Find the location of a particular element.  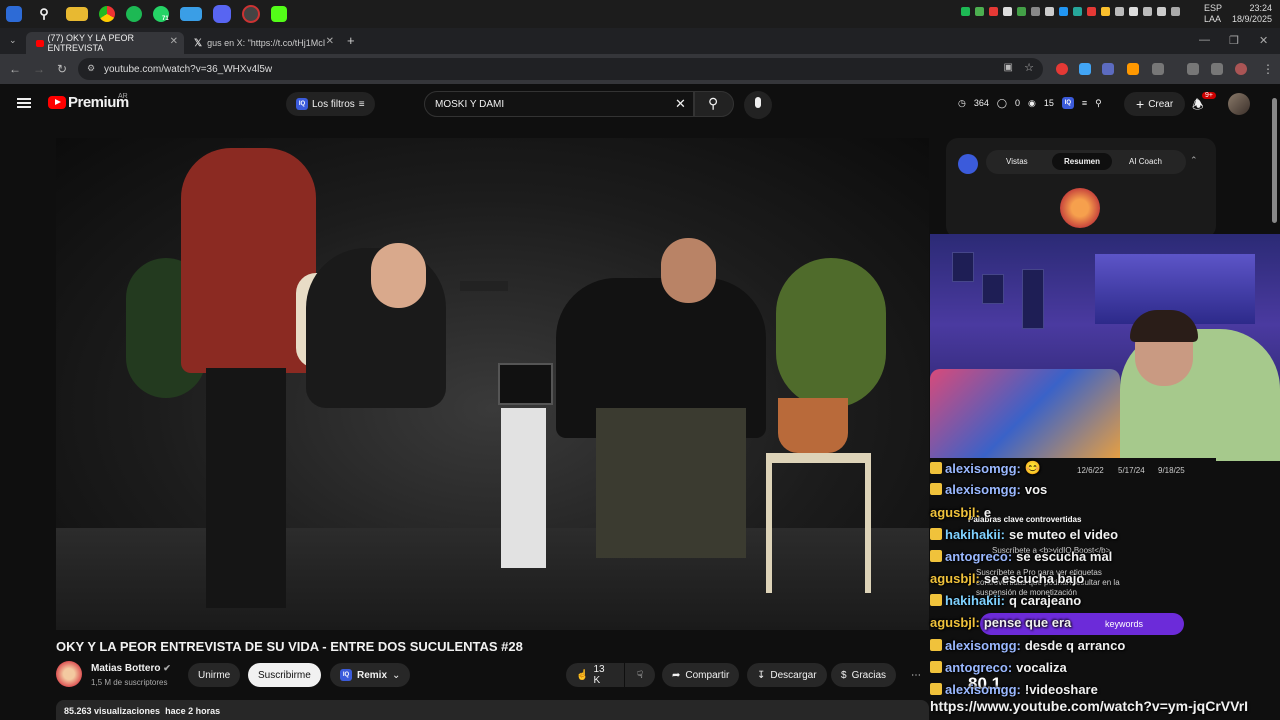

more-icon: ⋯ is located at coordinates (916, 675).